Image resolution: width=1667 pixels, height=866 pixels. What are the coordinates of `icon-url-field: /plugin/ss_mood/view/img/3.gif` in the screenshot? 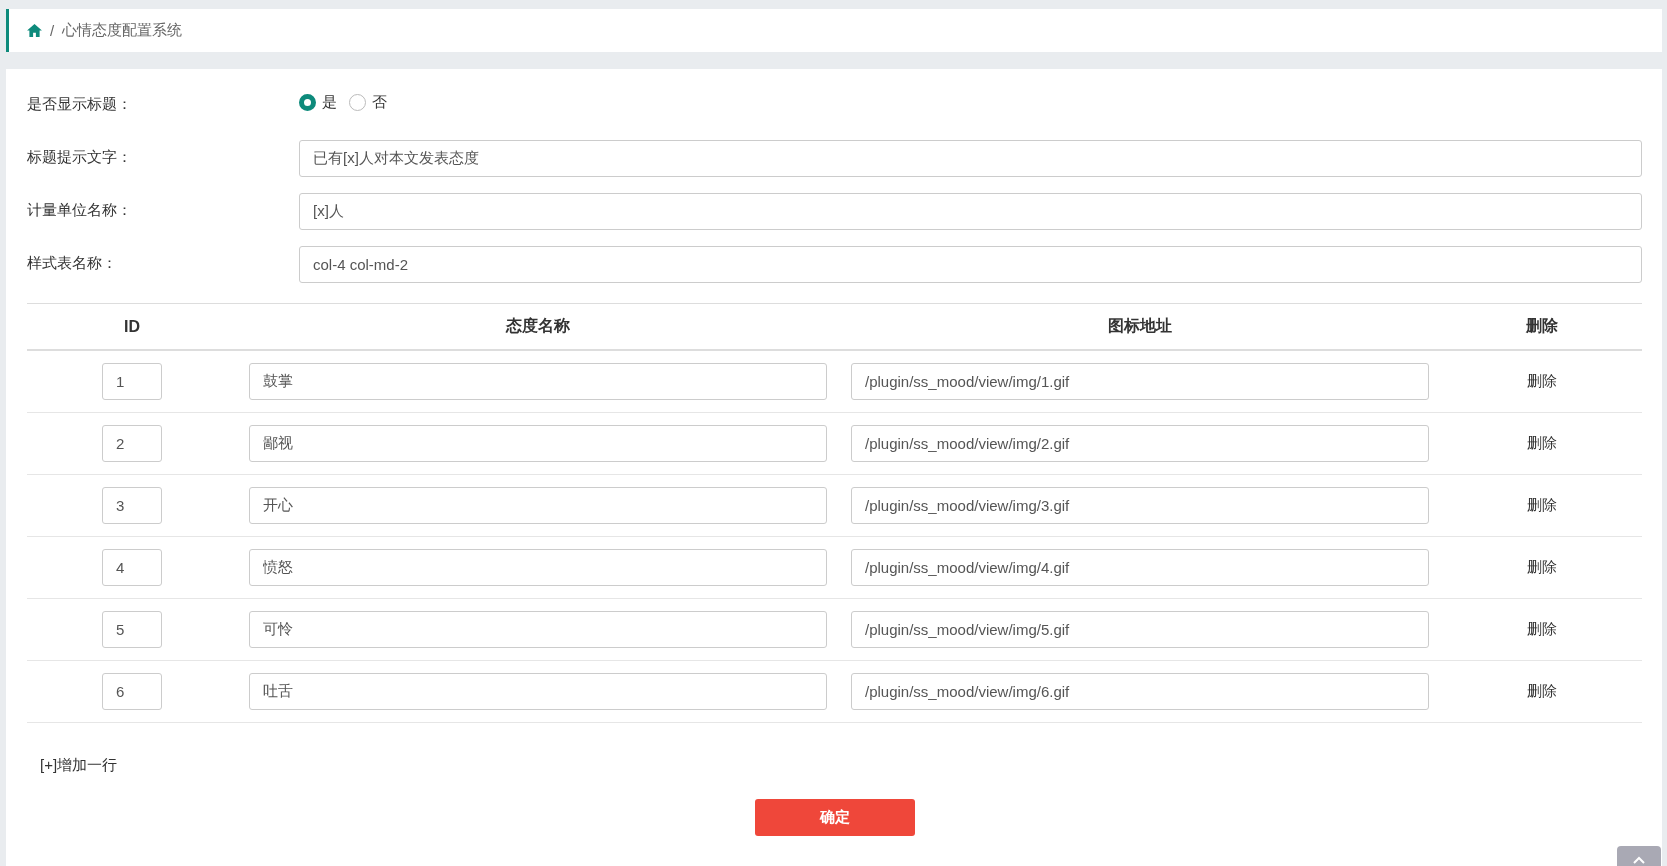 It's located at (1140, 505).